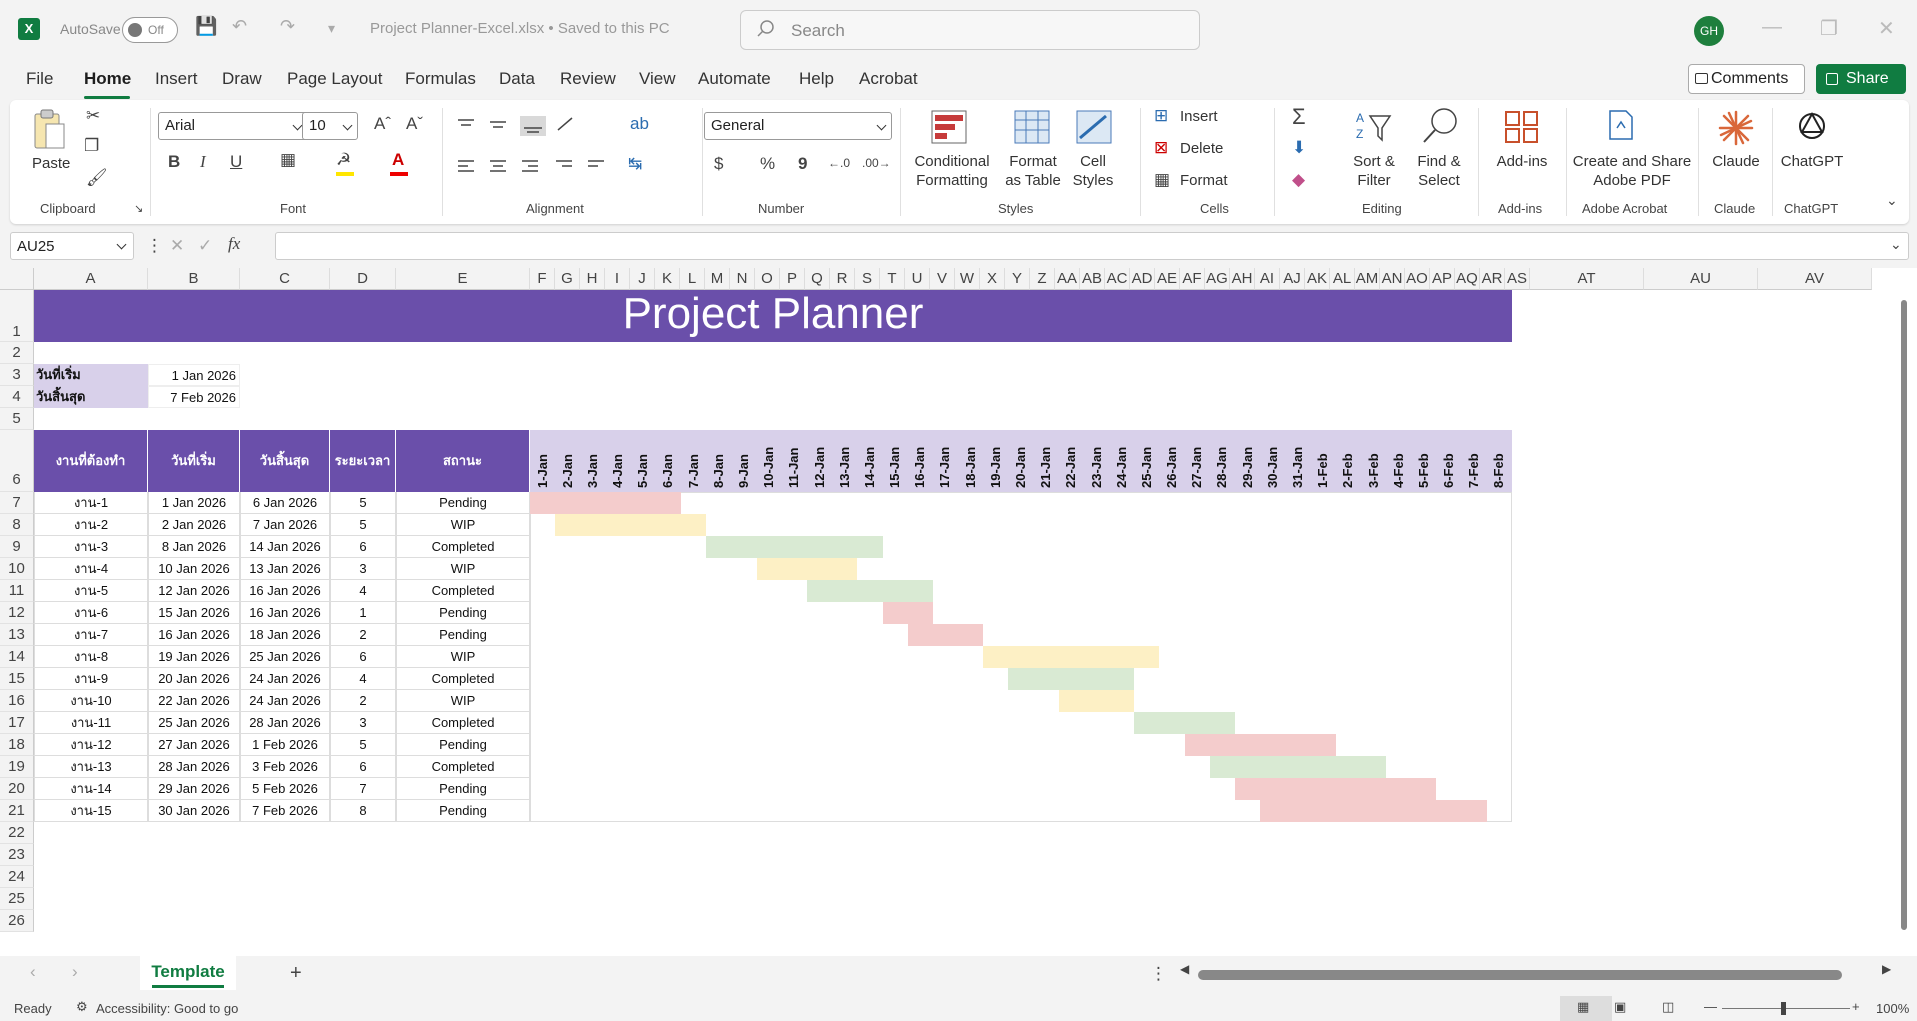 The height and width of the screenshot is (1021, 1917). Describe the element at coordinates (17, 397) in the screenshot. I see `row-header: 4` at that location.